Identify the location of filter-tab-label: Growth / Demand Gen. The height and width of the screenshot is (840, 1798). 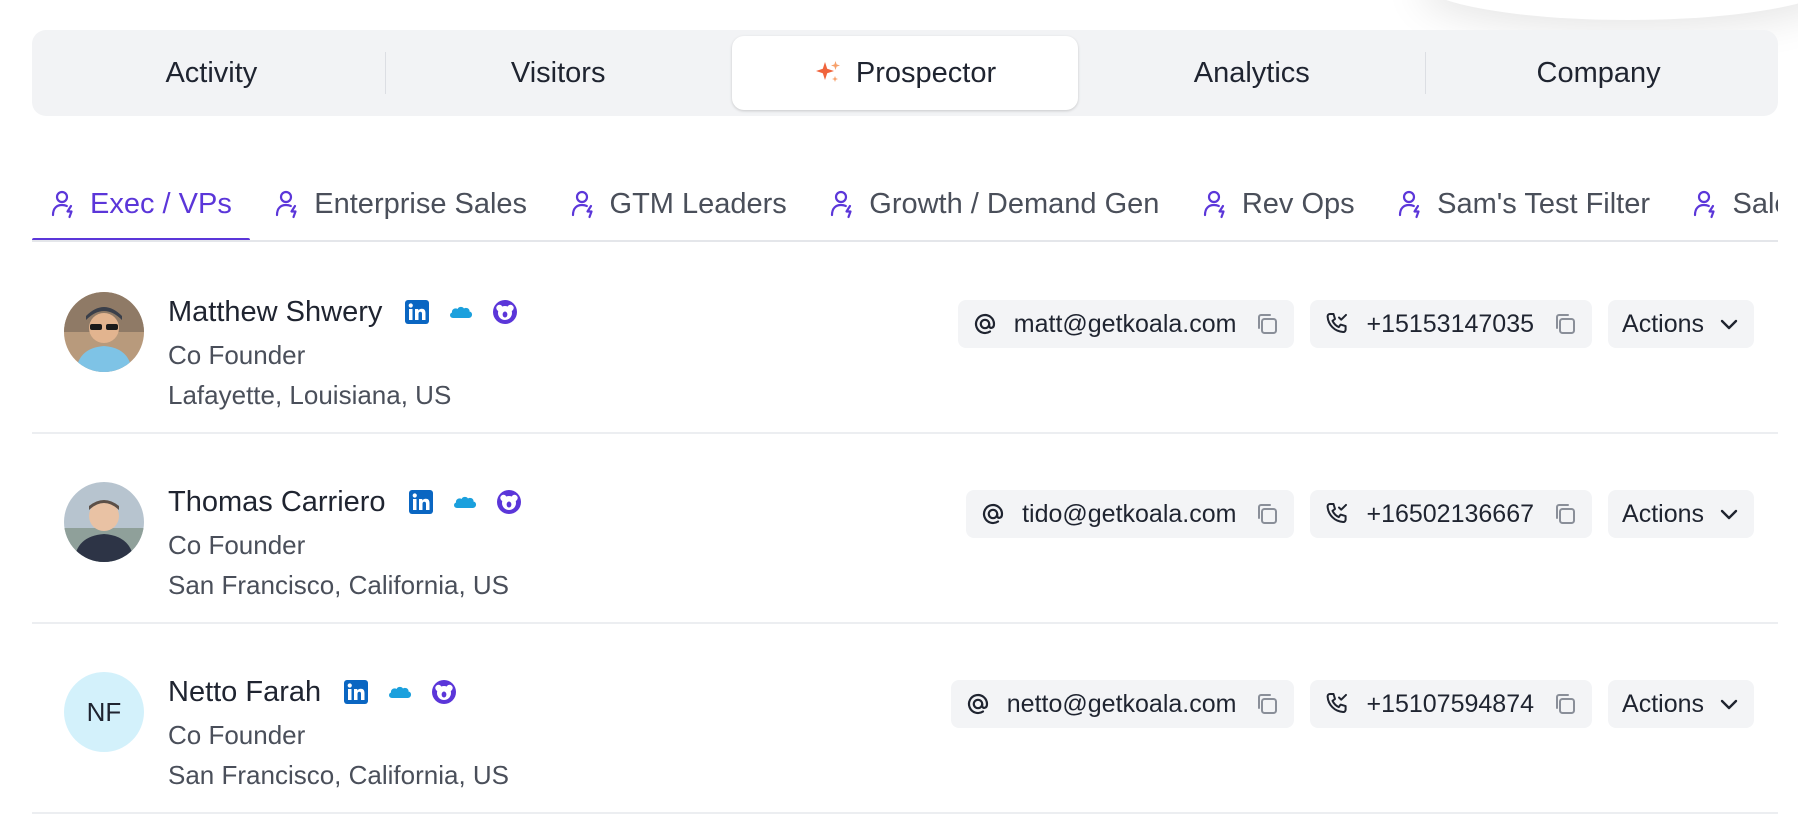
(1014, 203).